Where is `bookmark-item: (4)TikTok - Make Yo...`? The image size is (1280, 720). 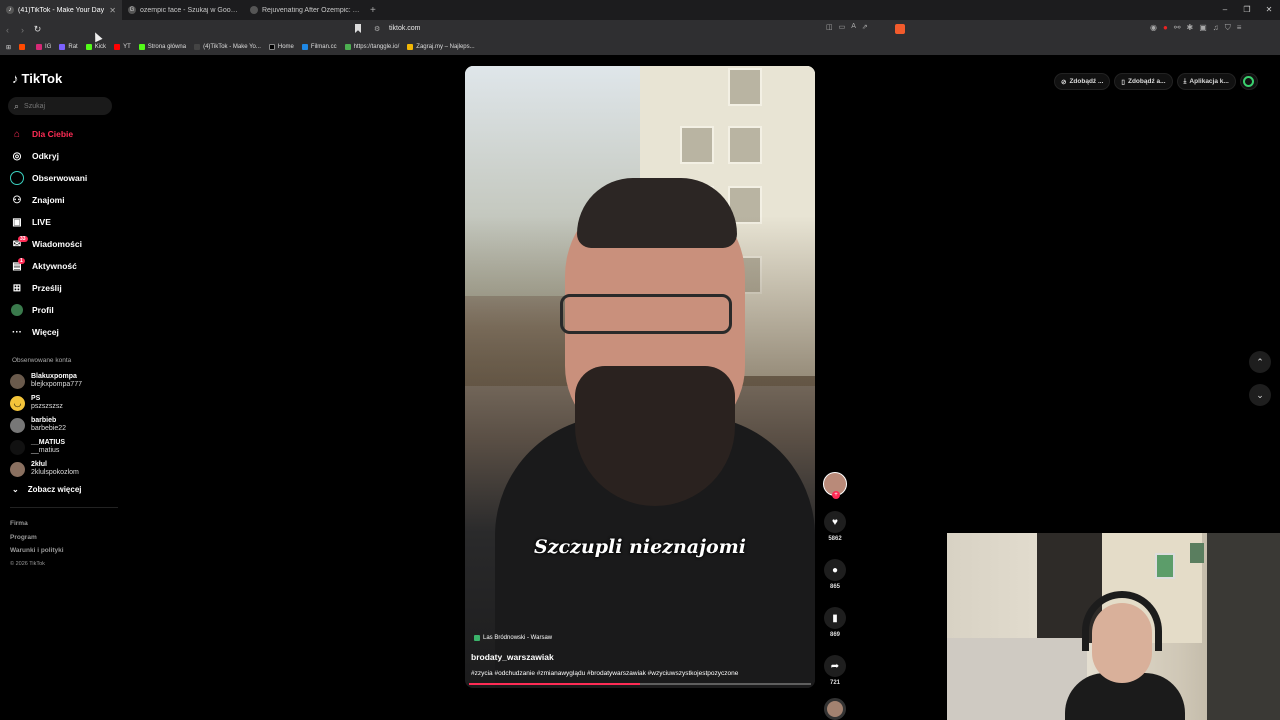 bookmark-item: (4)TikTok - Make Yo... is located at coordinates (227, 47).